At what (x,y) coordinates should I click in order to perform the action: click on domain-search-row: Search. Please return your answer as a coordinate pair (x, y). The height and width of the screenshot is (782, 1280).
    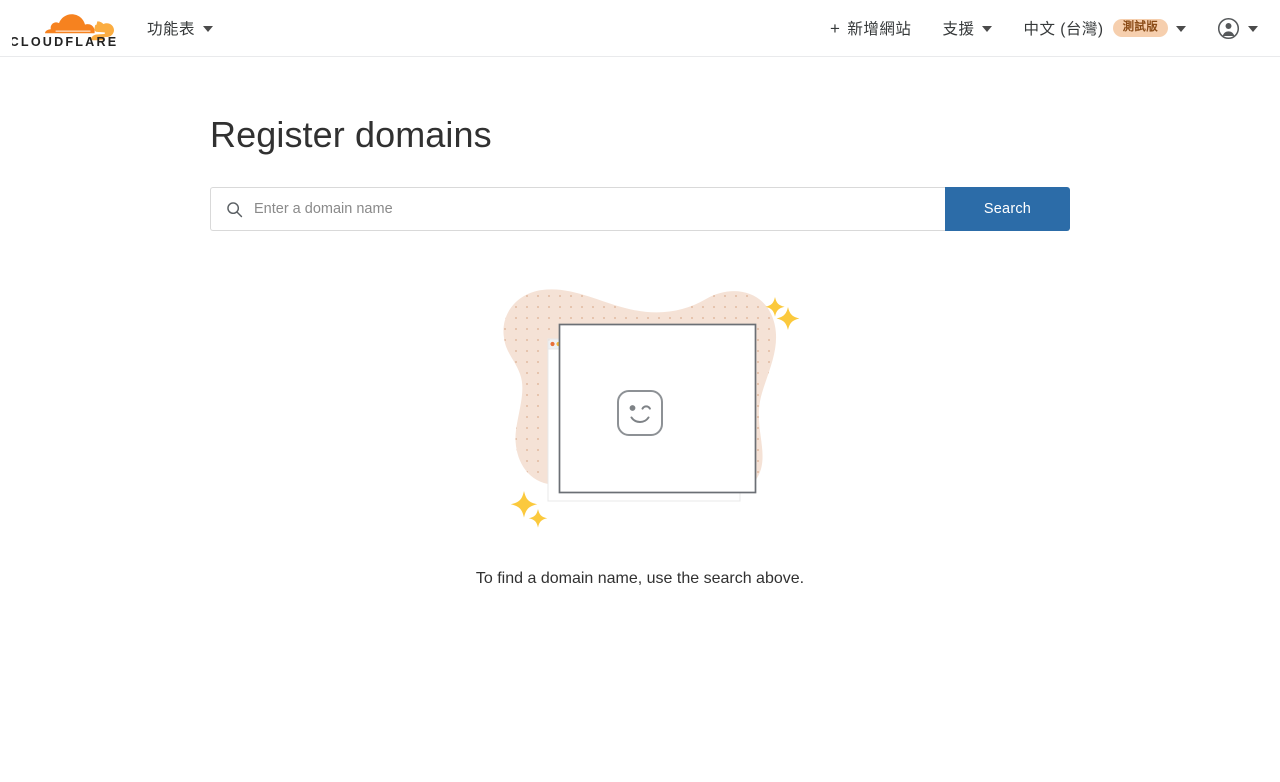
    Looking at the image, I should click on (640, 209).